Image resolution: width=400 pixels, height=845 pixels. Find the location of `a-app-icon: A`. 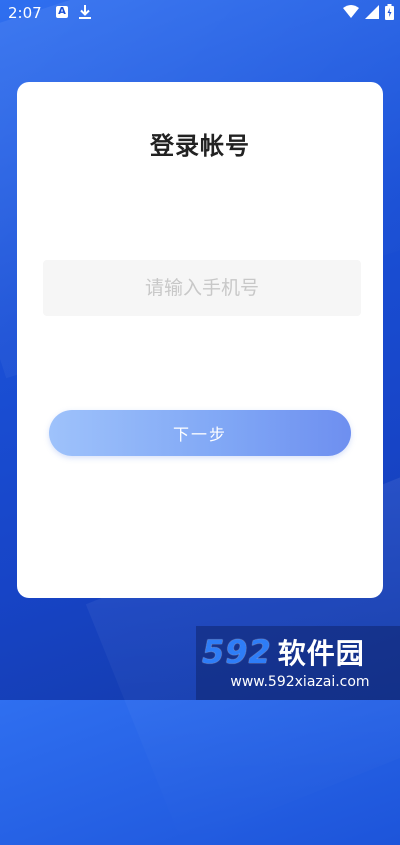

a-app-icon: A is located at coordinates (62, 12).